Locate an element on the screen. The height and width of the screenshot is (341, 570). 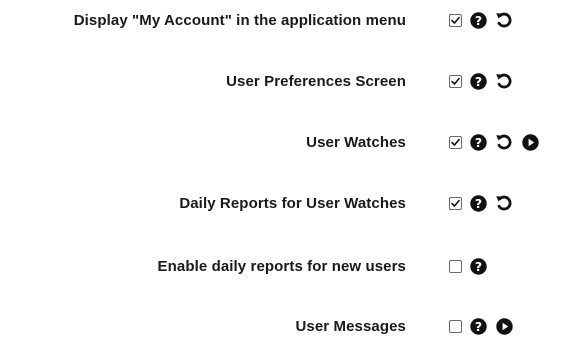
setting-row-user-preferences: User Preferences Screen ? is located at coordinates (285, 81).